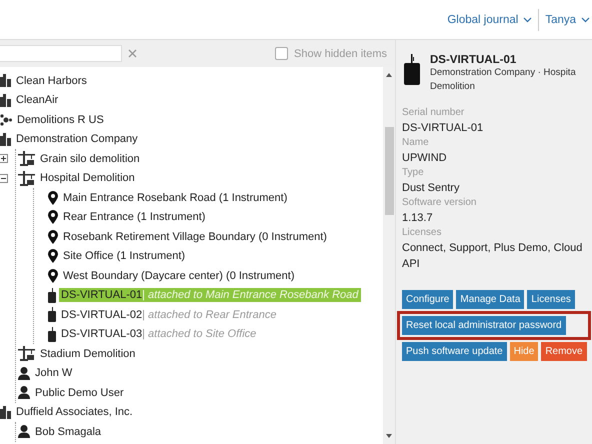 This screenshot has height=444, width=592. What do you see at coordinates (567, 20) in the screenshot?
I see `dropdown-menu: Tanya` at bounding box center [567, 20].